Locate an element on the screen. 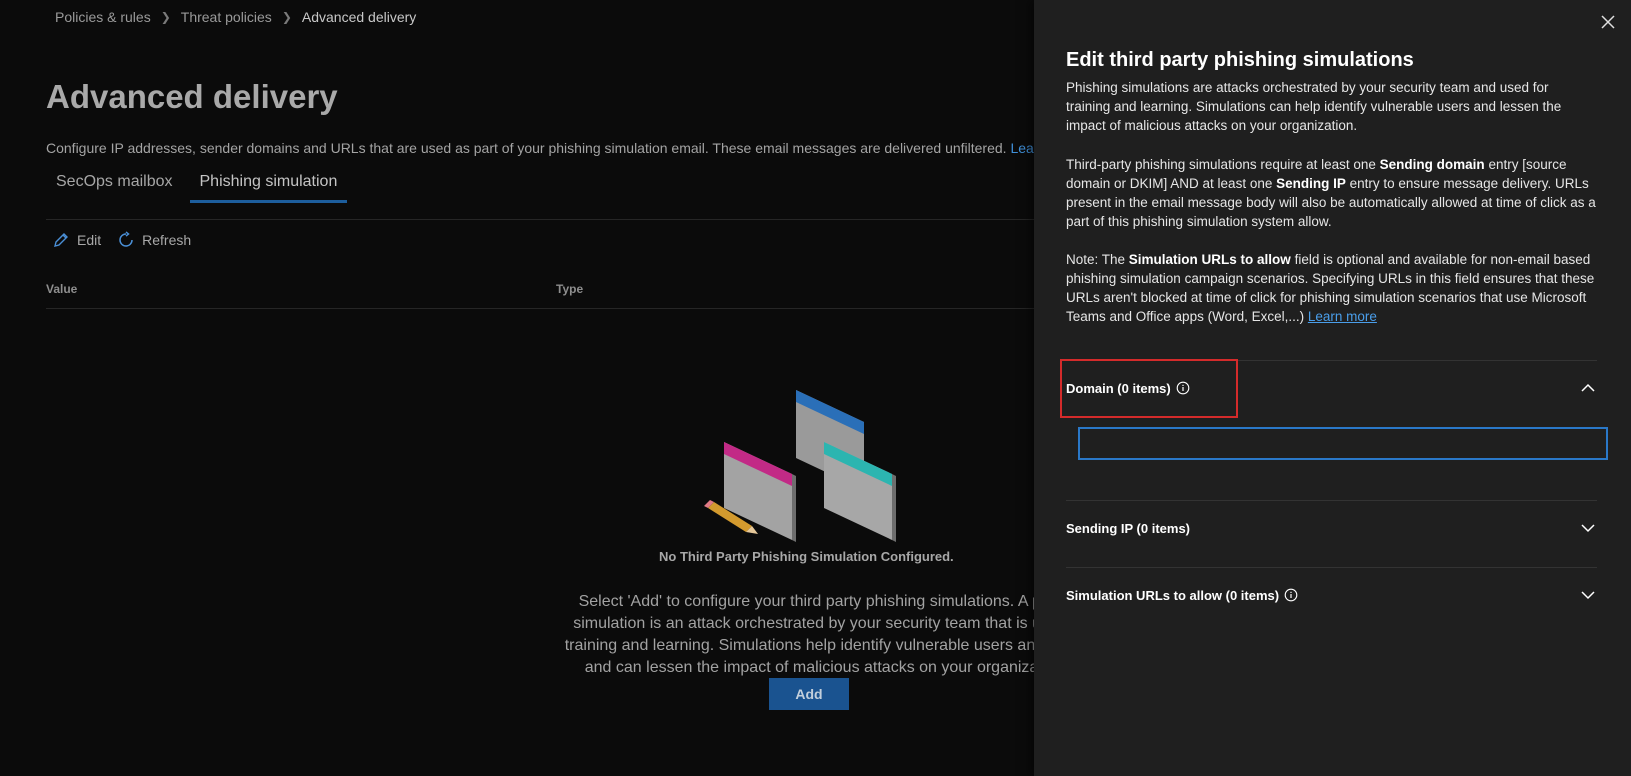  refresh-button: Refresh is located at coordinates (154, 240).